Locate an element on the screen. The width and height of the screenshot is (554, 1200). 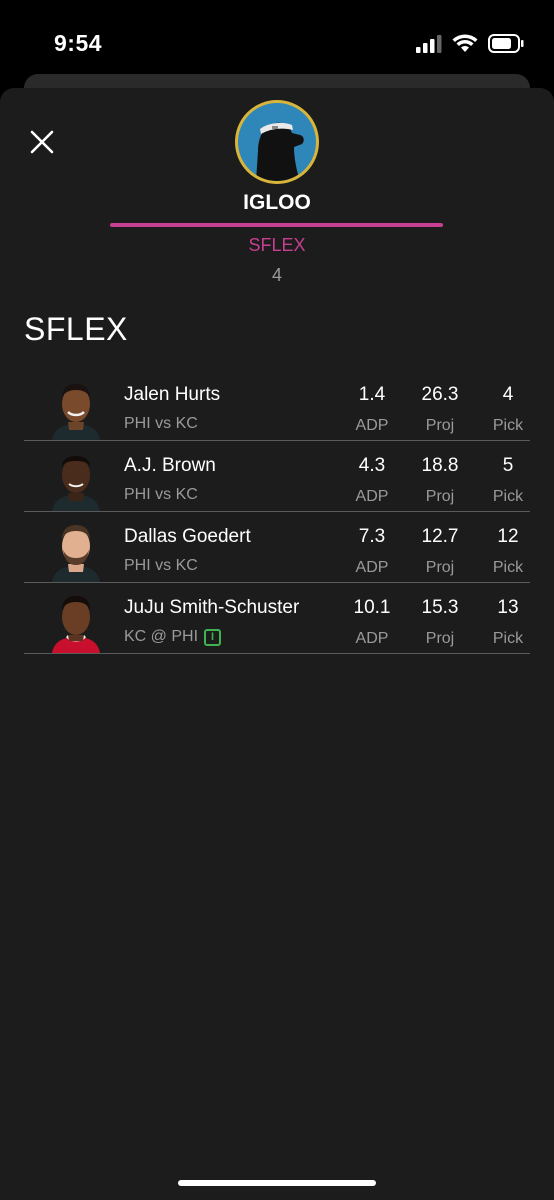
position-label: SFLEX is located at coordinates (277, 245).